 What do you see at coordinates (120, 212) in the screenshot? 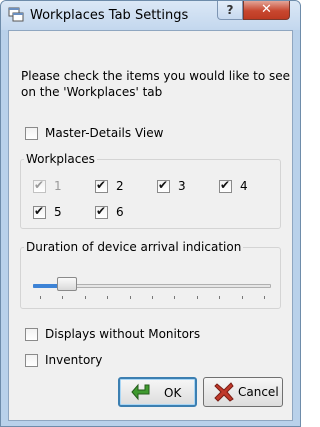
I see `workplace-6-label: 6` at bounding box center [120, 212].